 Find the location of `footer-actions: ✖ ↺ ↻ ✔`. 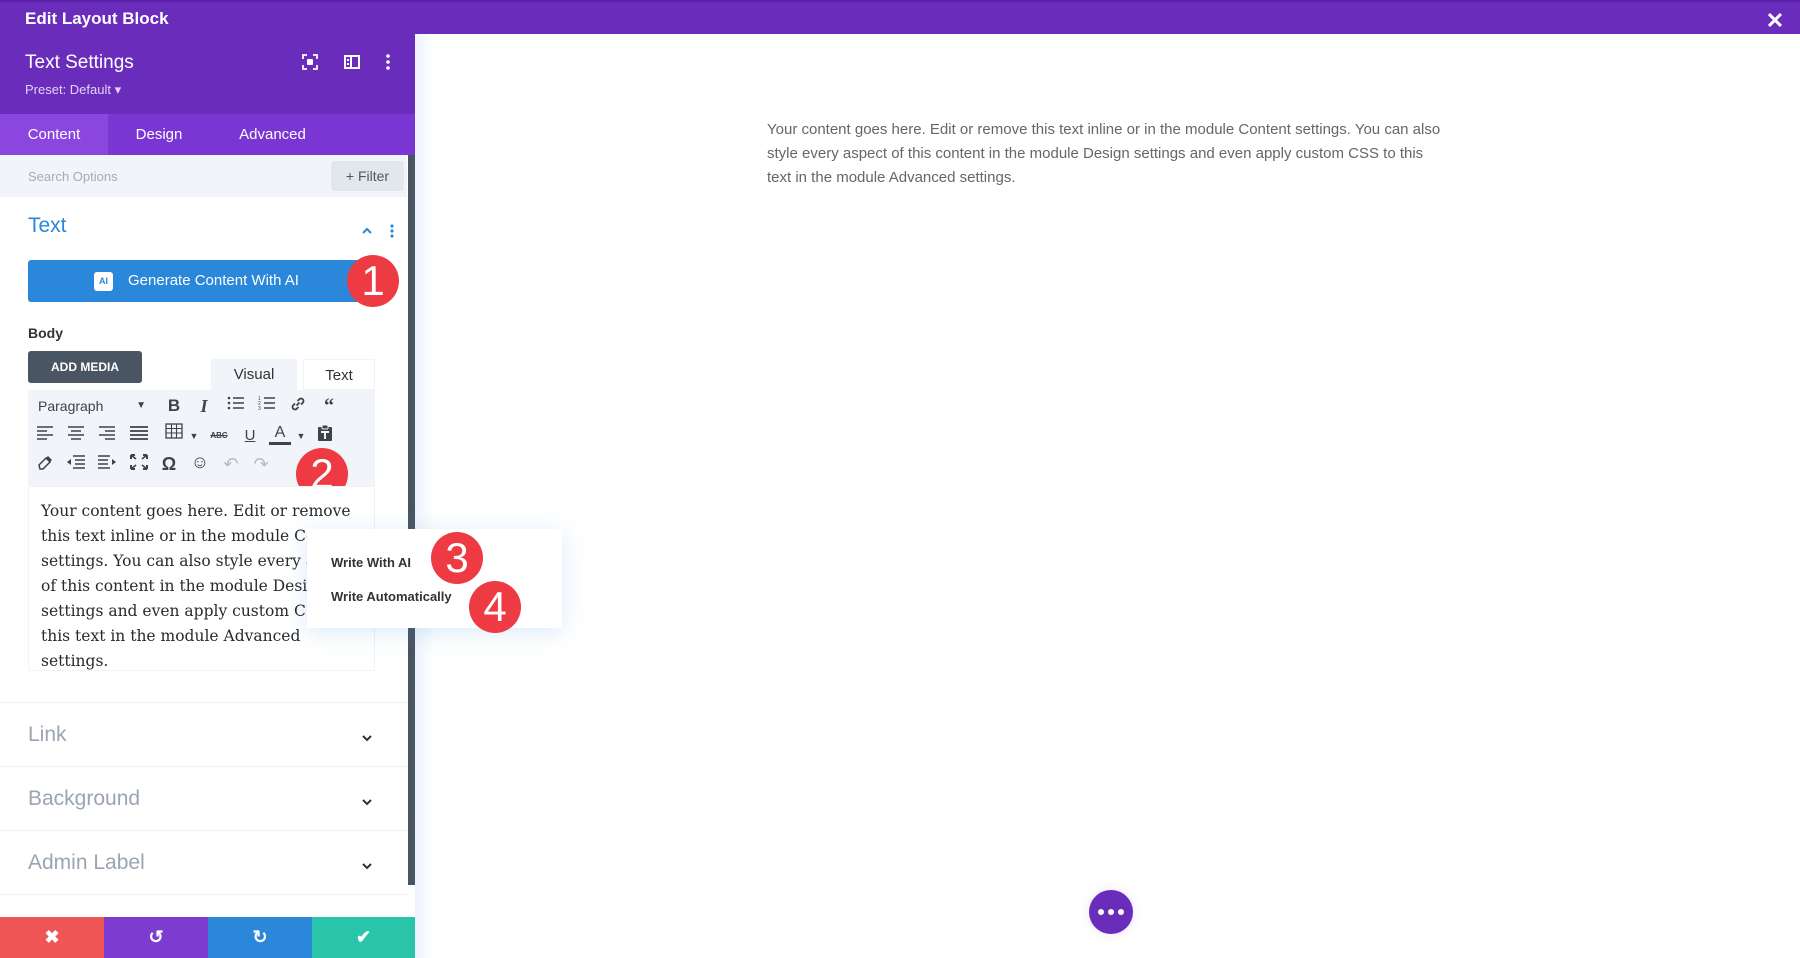

footer-actions: ✖ ↺ ↻ ✔ is located at coordinates (207, 937).